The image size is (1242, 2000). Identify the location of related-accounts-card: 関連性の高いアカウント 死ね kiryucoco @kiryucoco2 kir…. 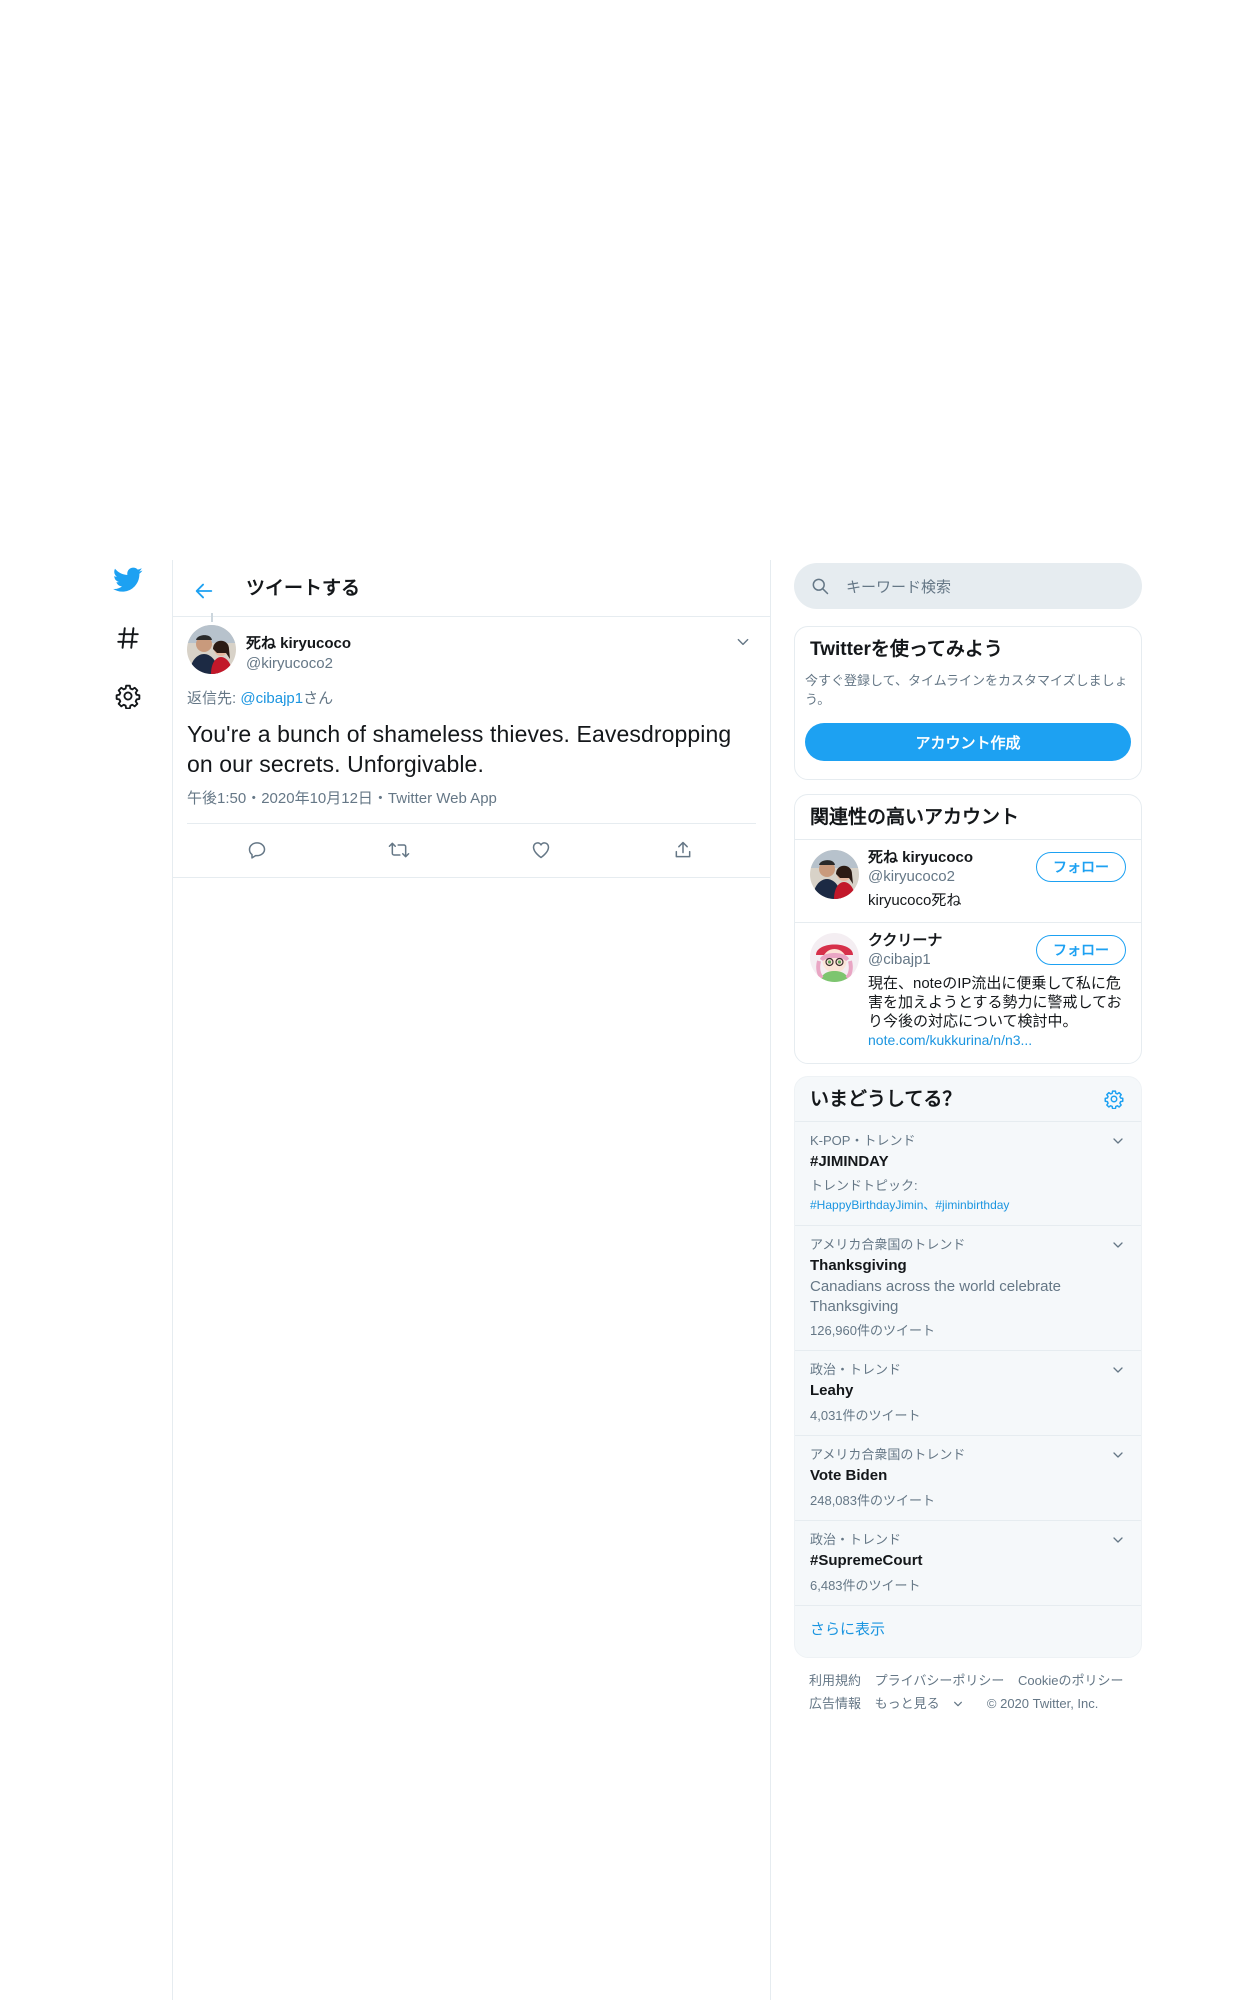
(968, 929).